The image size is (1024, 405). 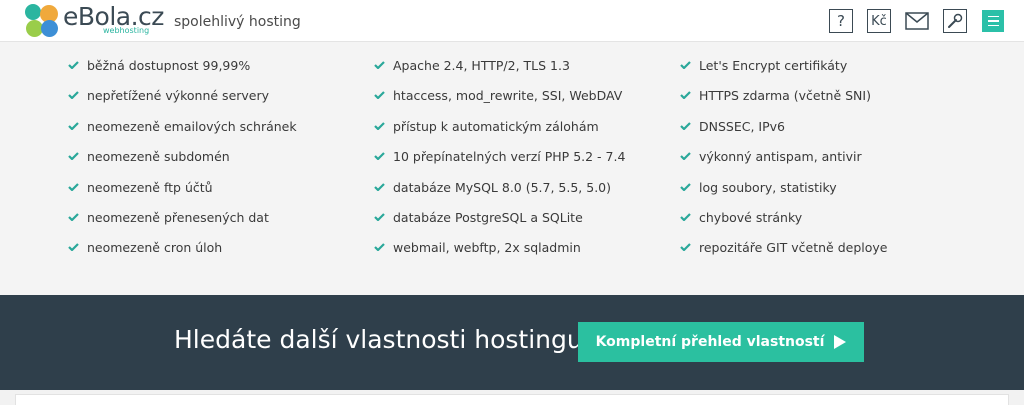 I want to click on feature-item: neomezeně subdomén, so click(x=182, y=164).